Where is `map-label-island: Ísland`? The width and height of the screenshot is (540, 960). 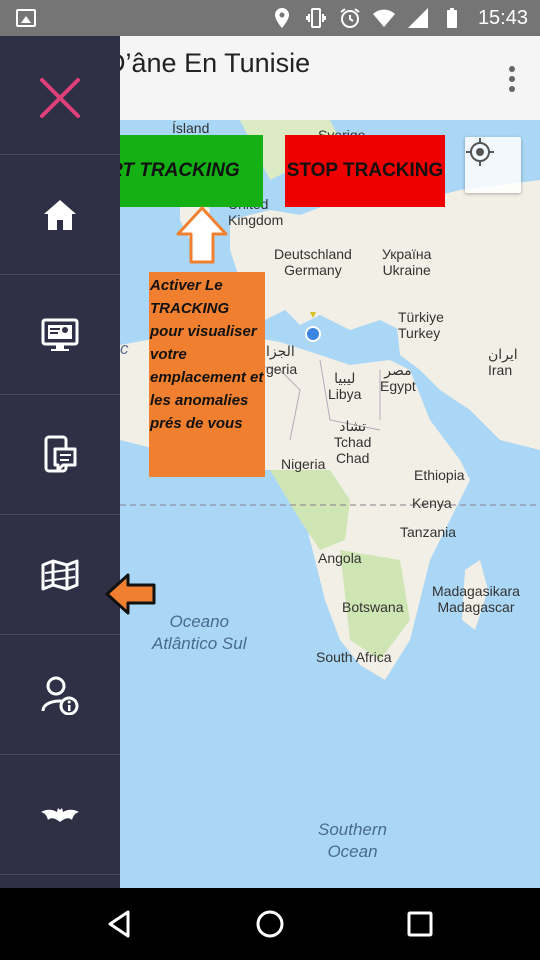
map-label-island: Ísland is located at coordinates (191, 128).